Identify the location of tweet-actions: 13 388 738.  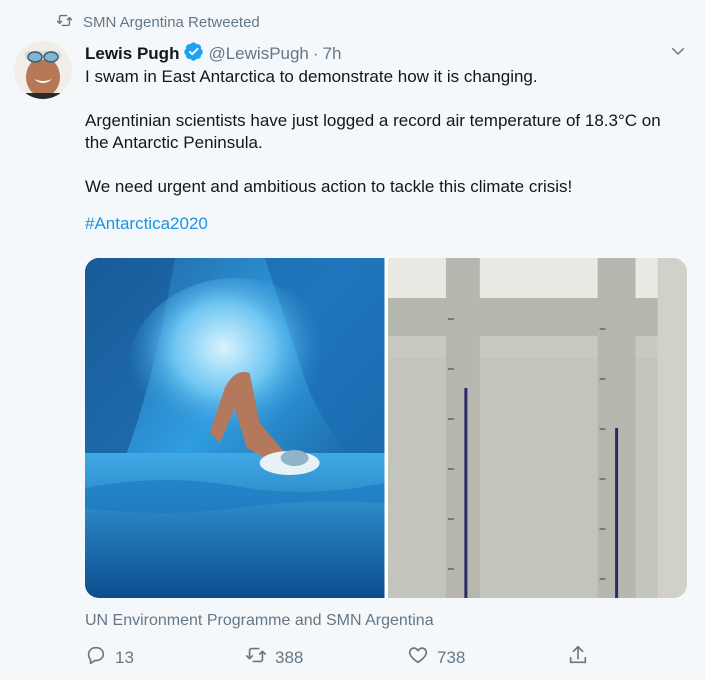
(340, 657).